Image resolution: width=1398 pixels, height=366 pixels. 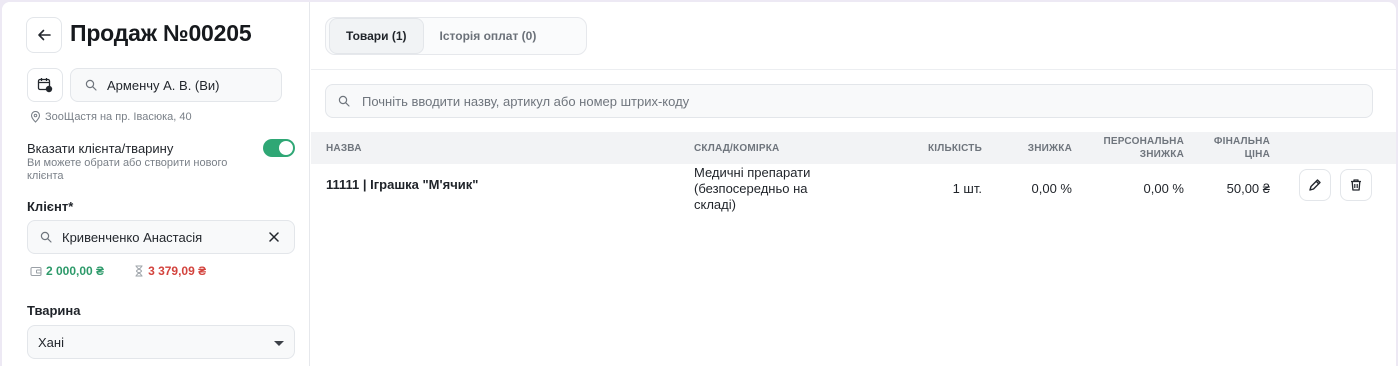 What do you see at coordinates (132, 237) in the screenshot?
I see `client-value: Кривенченко Анастасія` at bounding box center [132, 237].